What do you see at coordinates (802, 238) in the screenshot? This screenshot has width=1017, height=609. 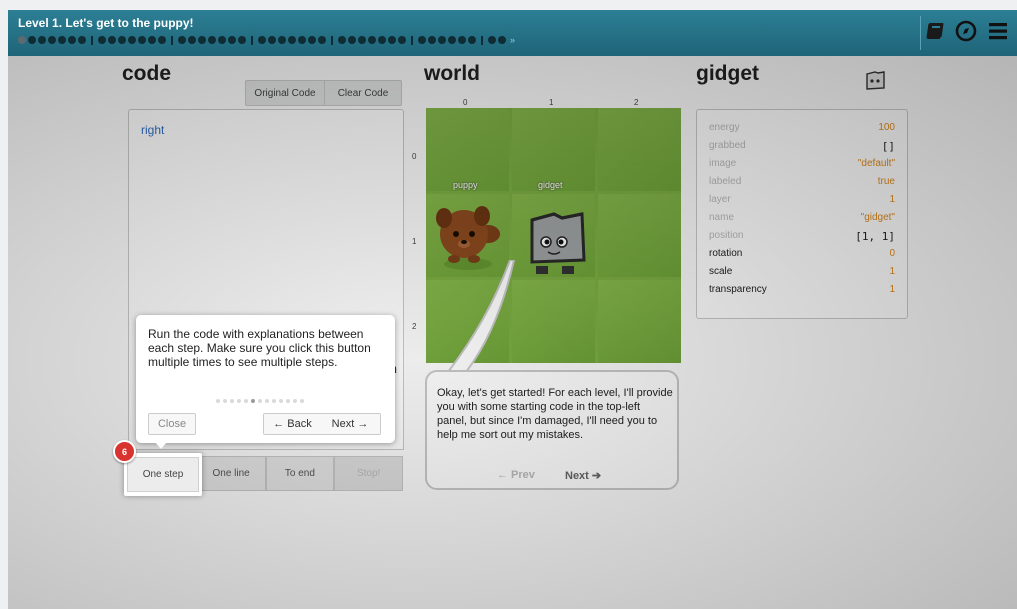 I see `property-row-position: position [1, 1]` at bounding box center [802, 238].